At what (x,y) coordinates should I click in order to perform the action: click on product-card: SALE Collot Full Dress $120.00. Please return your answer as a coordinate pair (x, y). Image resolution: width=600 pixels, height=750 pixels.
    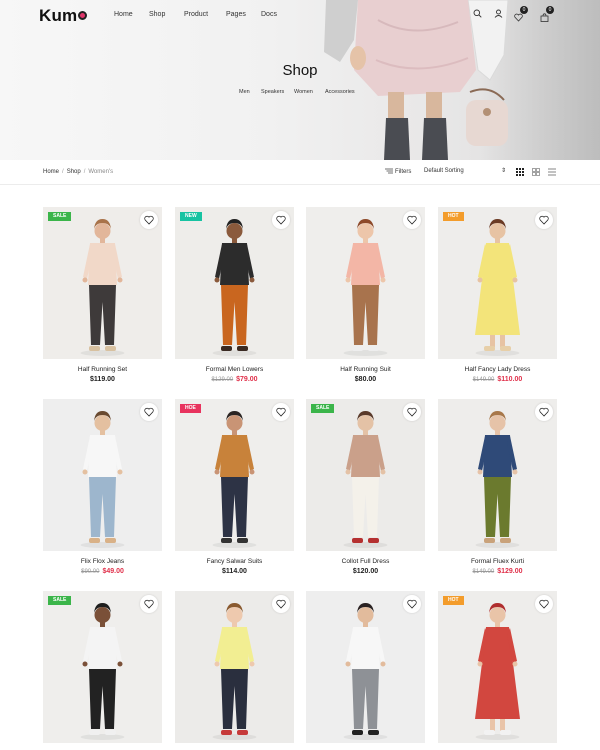
    Looking at the image, I should click on (365, 487).